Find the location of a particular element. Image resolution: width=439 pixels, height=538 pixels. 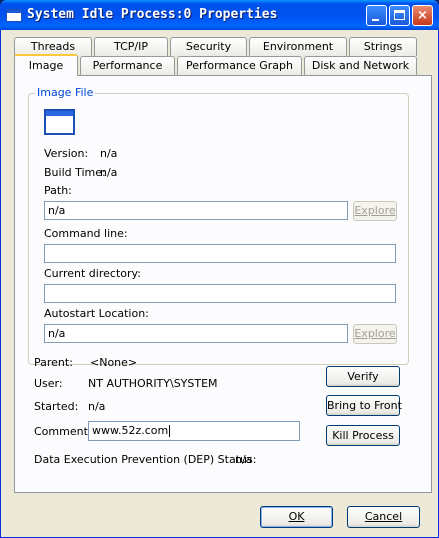

bring-to-front-button-label: Bring to Front is located at coordinates (364, 405).